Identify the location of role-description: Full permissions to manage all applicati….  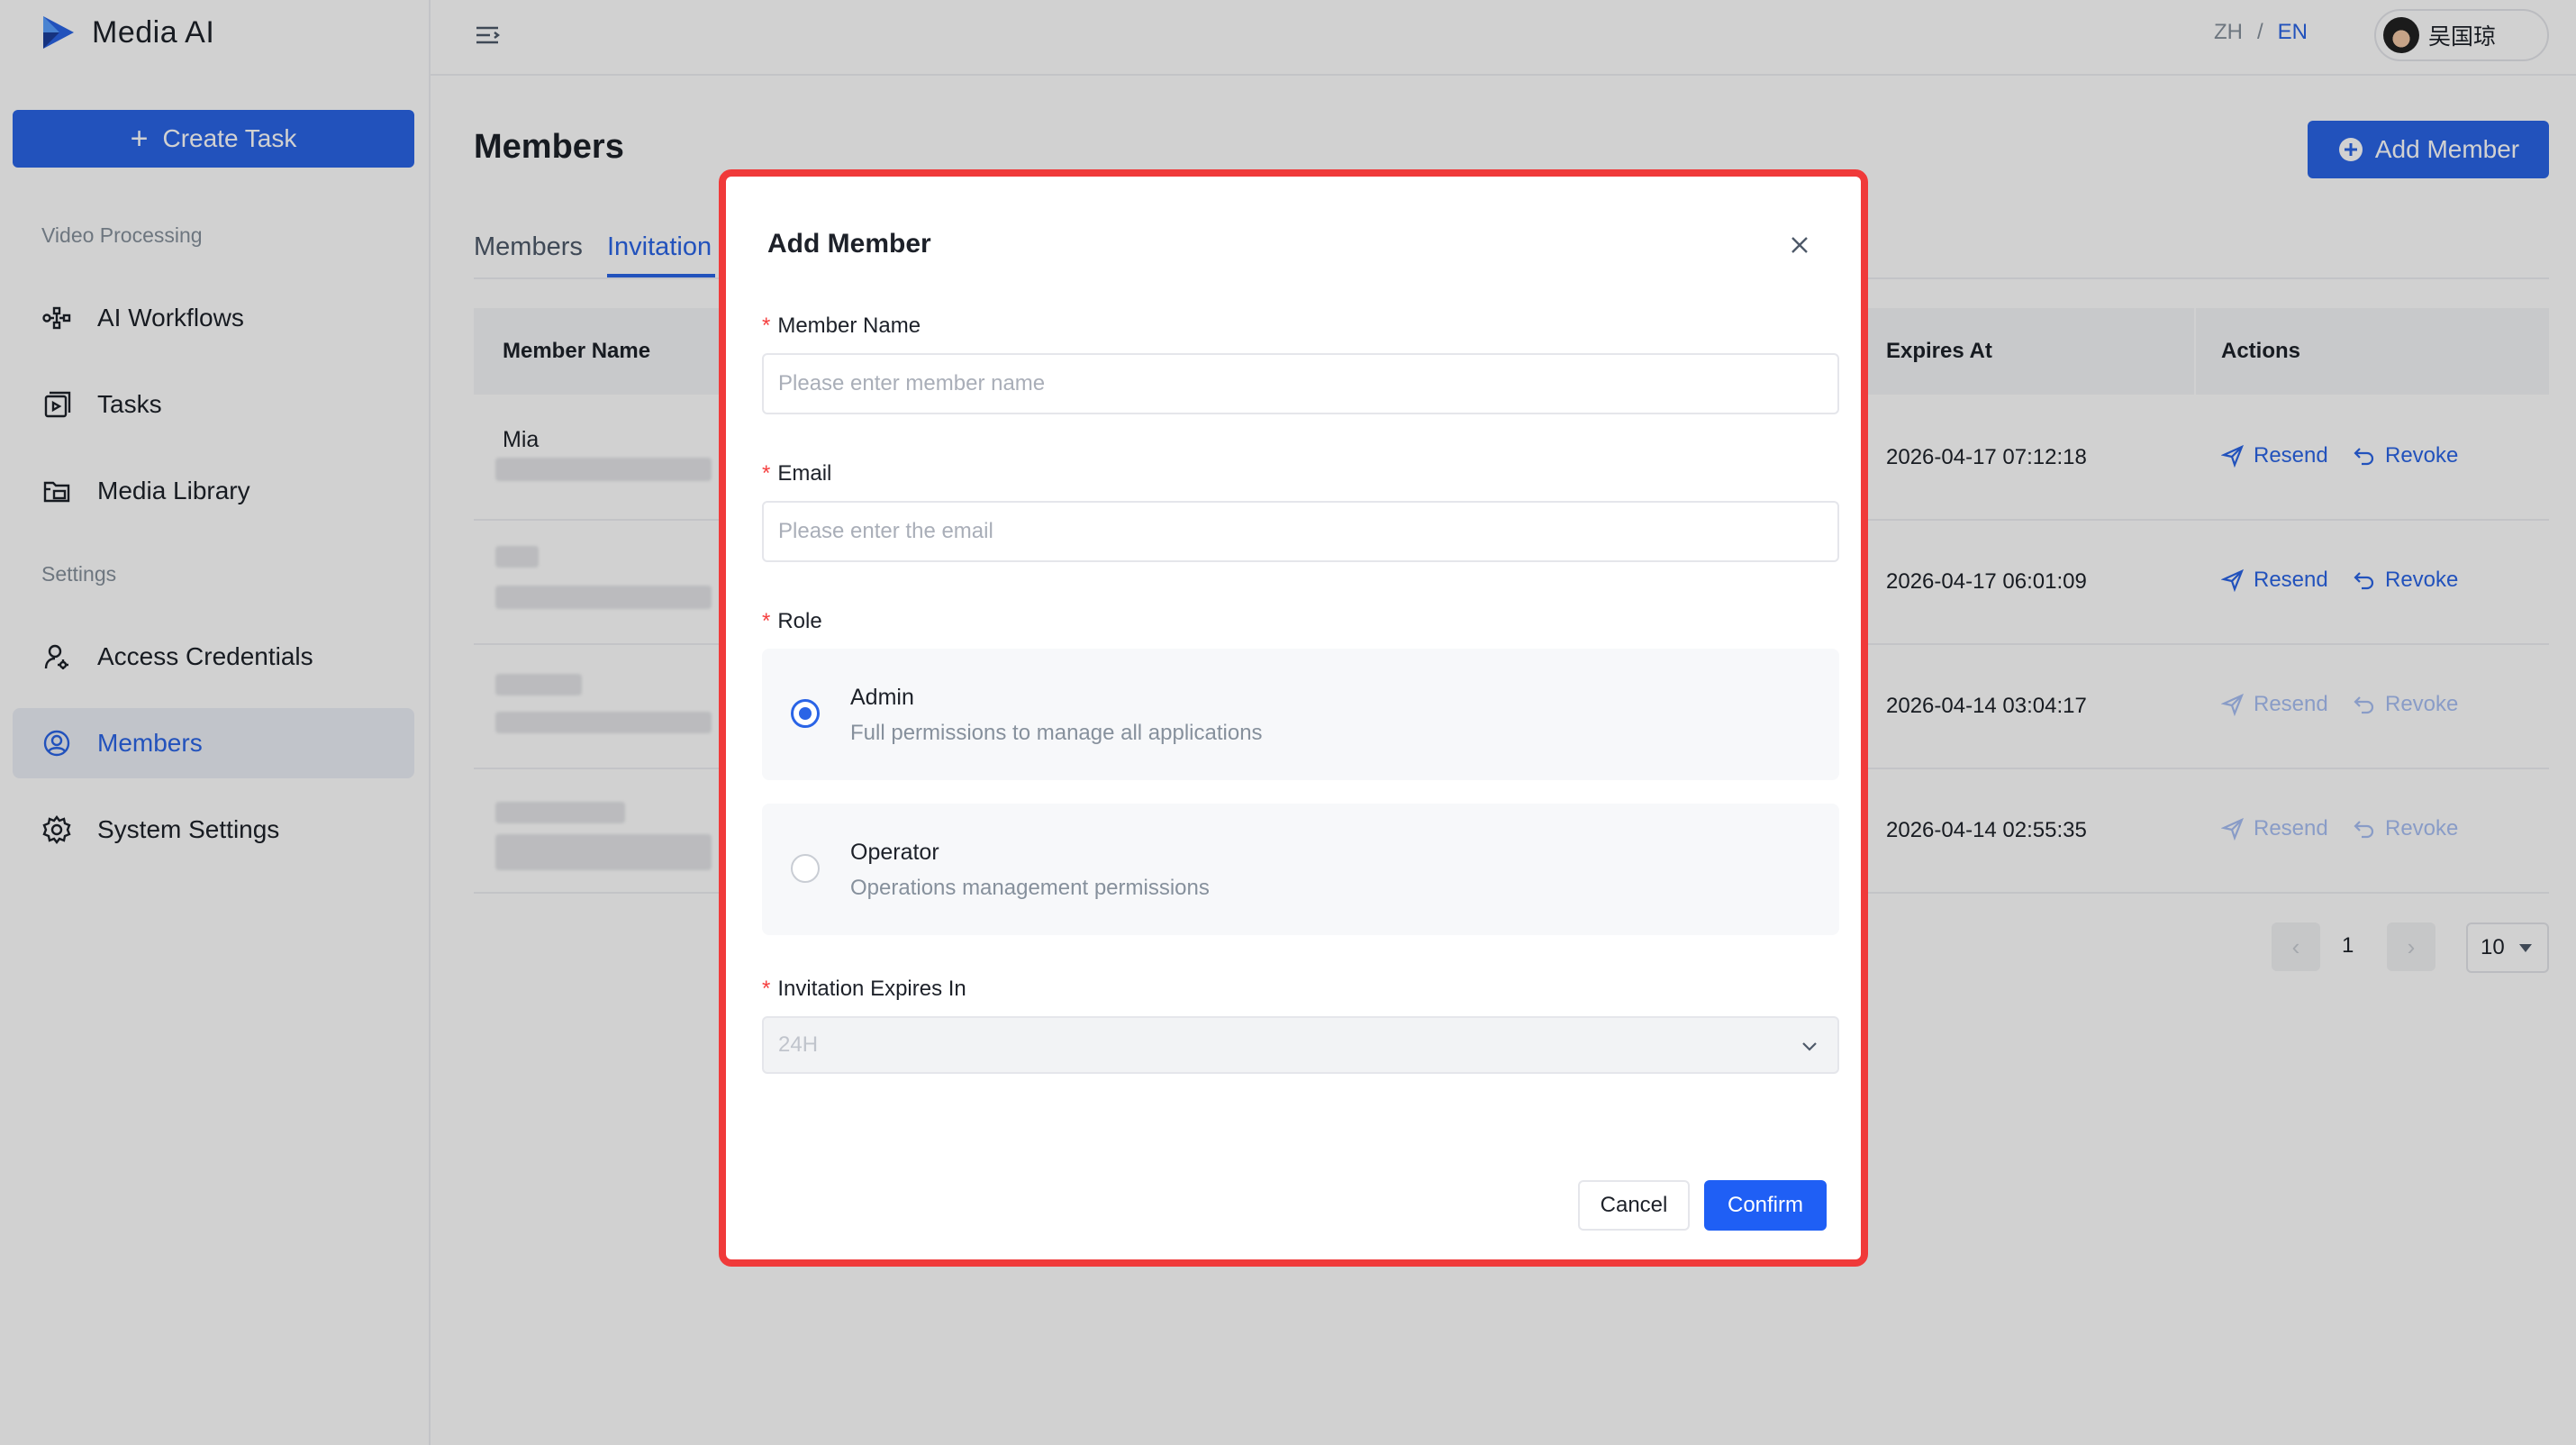
(1057, 733).